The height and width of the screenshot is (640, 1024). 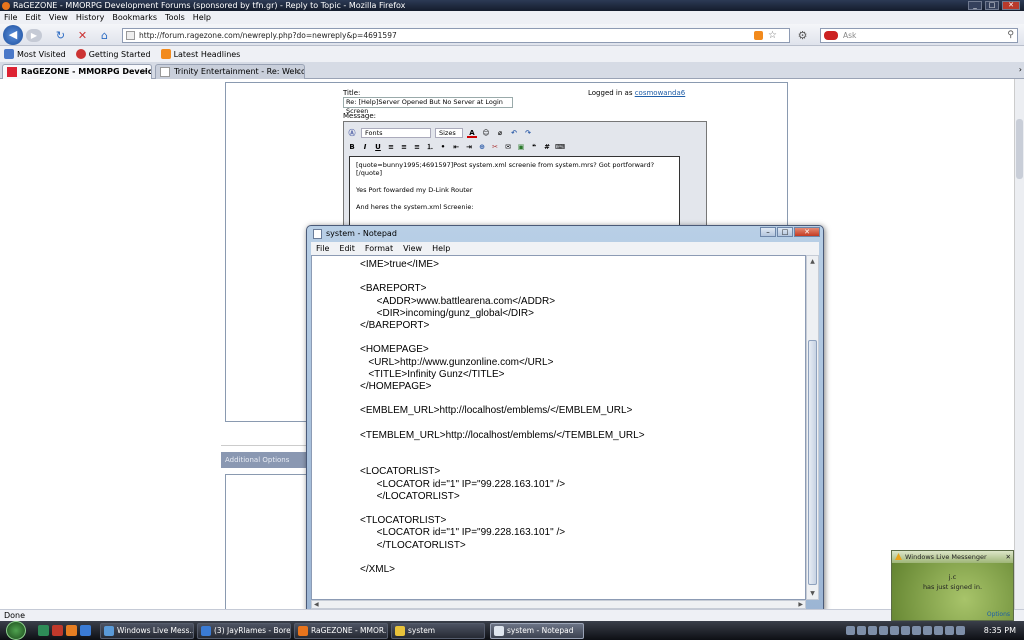 I want to click on start-button, so click(x=16, y=630).